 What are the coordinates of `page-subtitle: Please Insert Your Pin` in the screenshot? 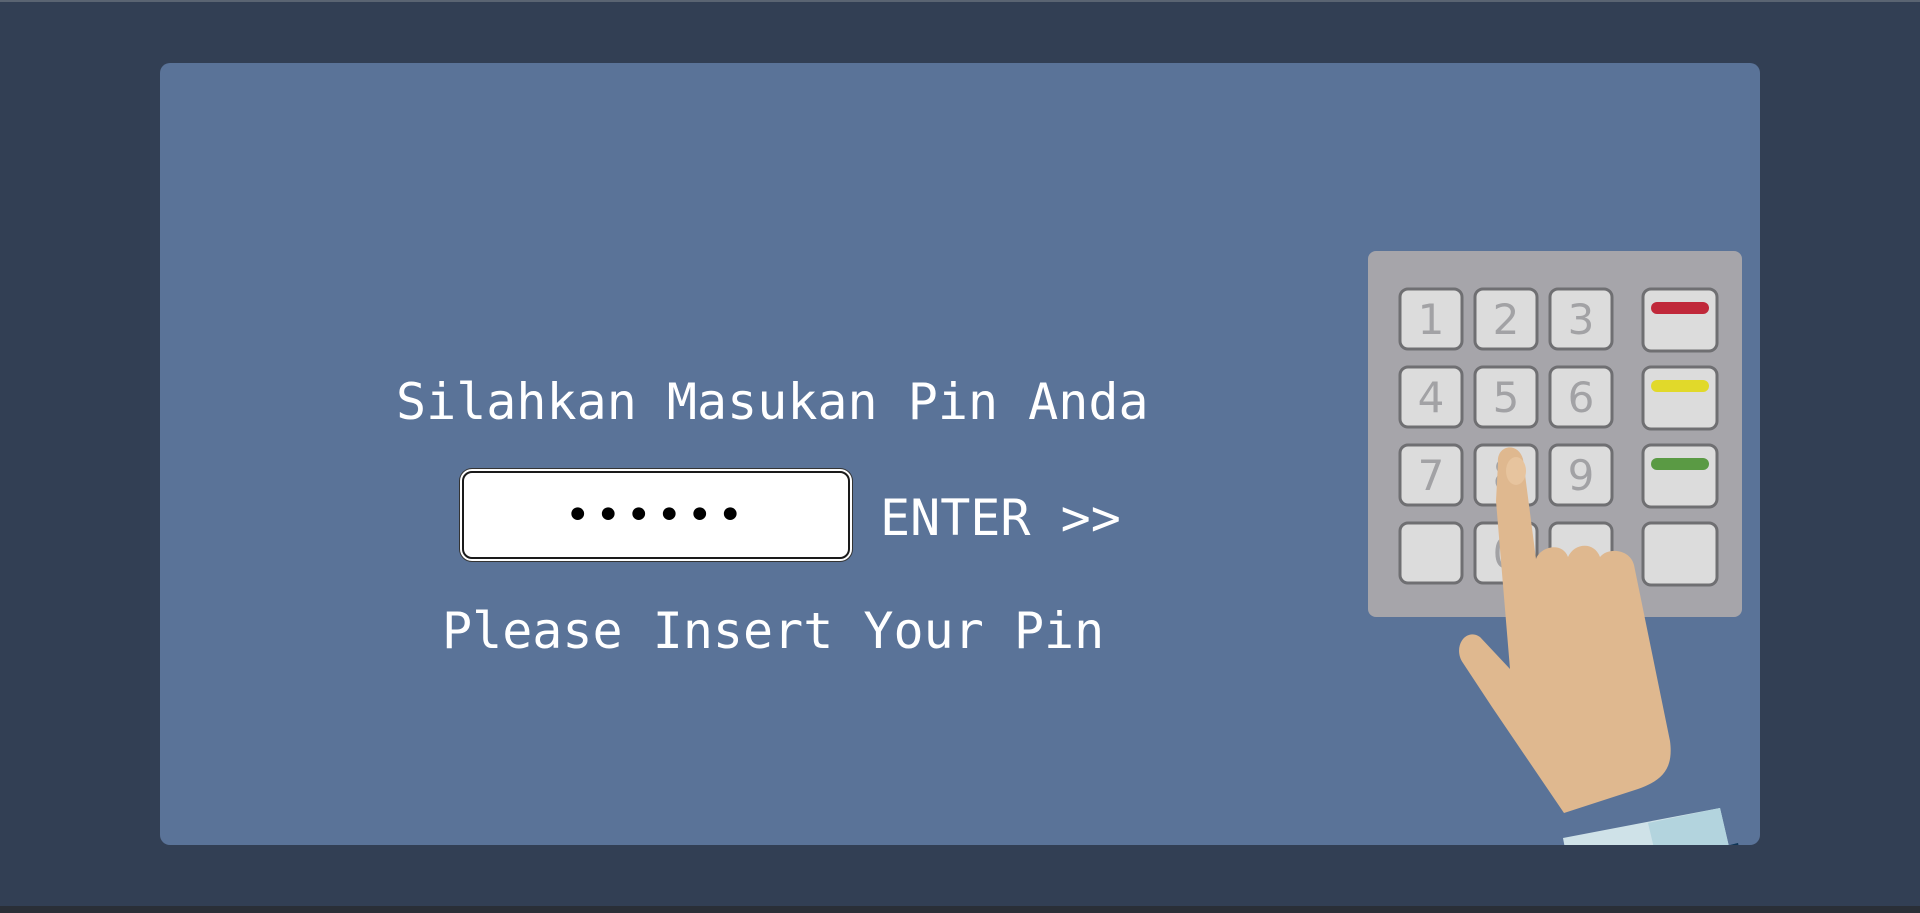 It's located at (773, 631).